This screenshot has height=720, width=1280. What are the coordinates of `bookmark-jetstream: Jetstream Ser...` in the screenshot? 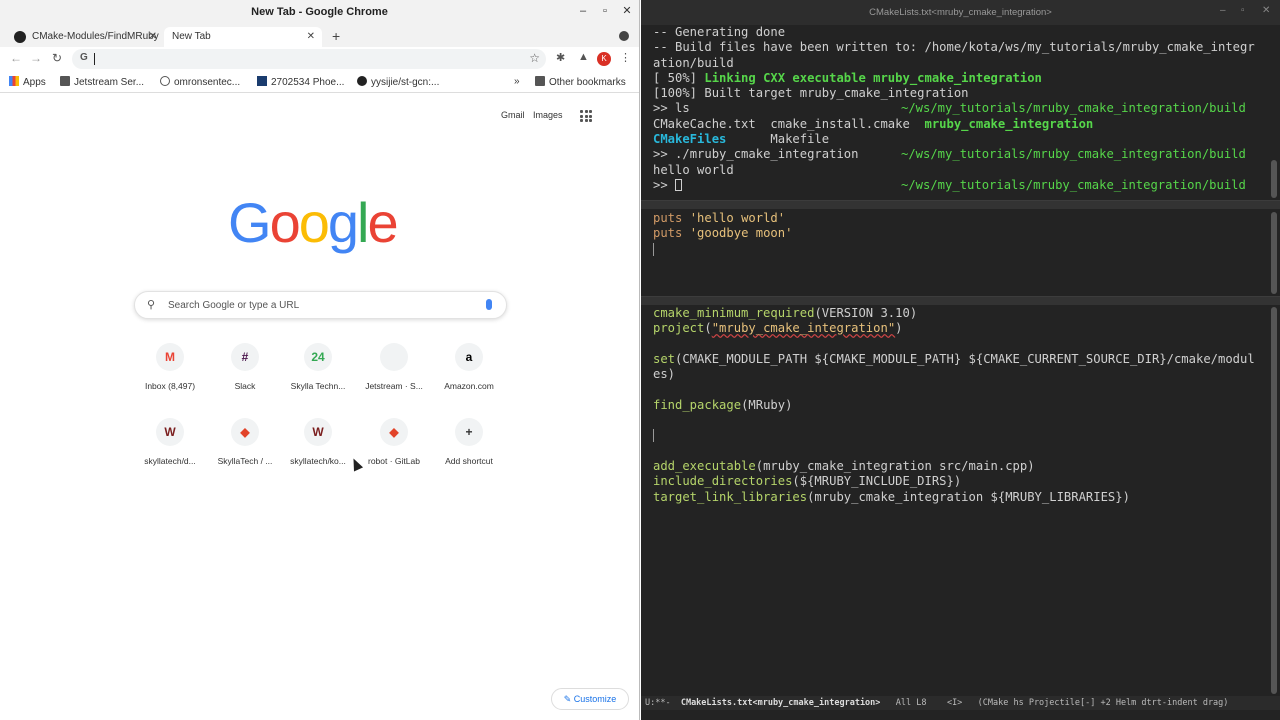 It's located at (102, 82).